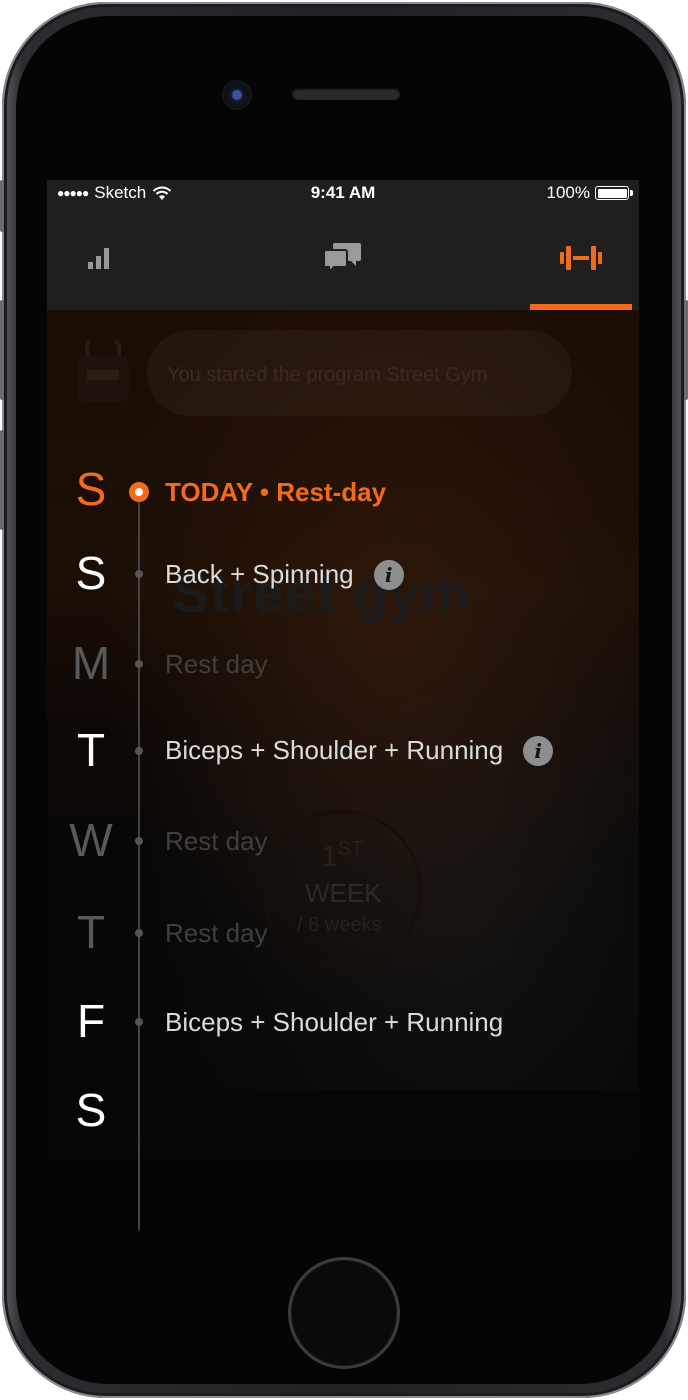 Image resolution: width=688 pixels, height=1400 pixels. Describe the element at coordinates (91, 573) in the screenshot. I see `day-letter-sunday: S` at that location.